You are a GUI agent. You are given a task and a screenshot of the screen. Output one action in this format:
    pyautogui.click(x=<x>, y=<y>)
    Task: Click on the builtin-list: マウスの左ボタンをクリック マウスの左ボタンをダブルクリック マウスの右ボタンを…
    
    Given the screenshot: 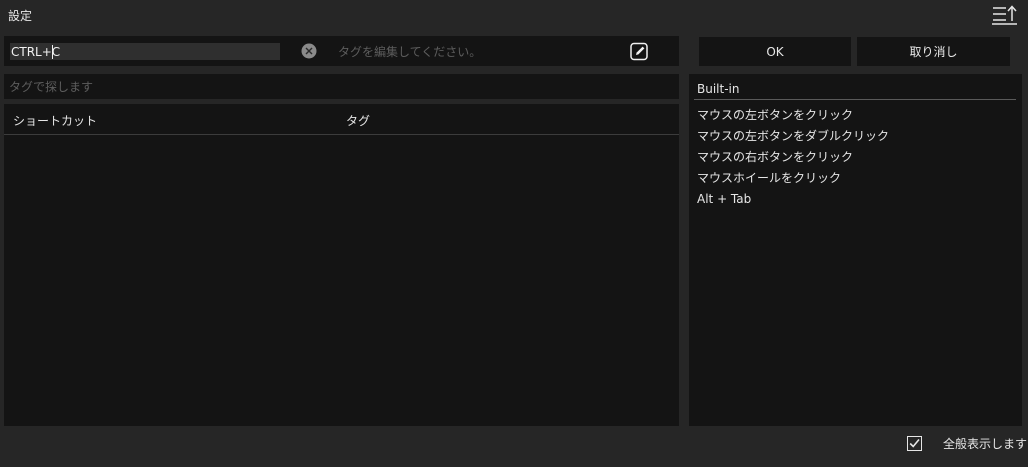 What is the action you would take?
    pyautogui.click(x=793, y=159)
    